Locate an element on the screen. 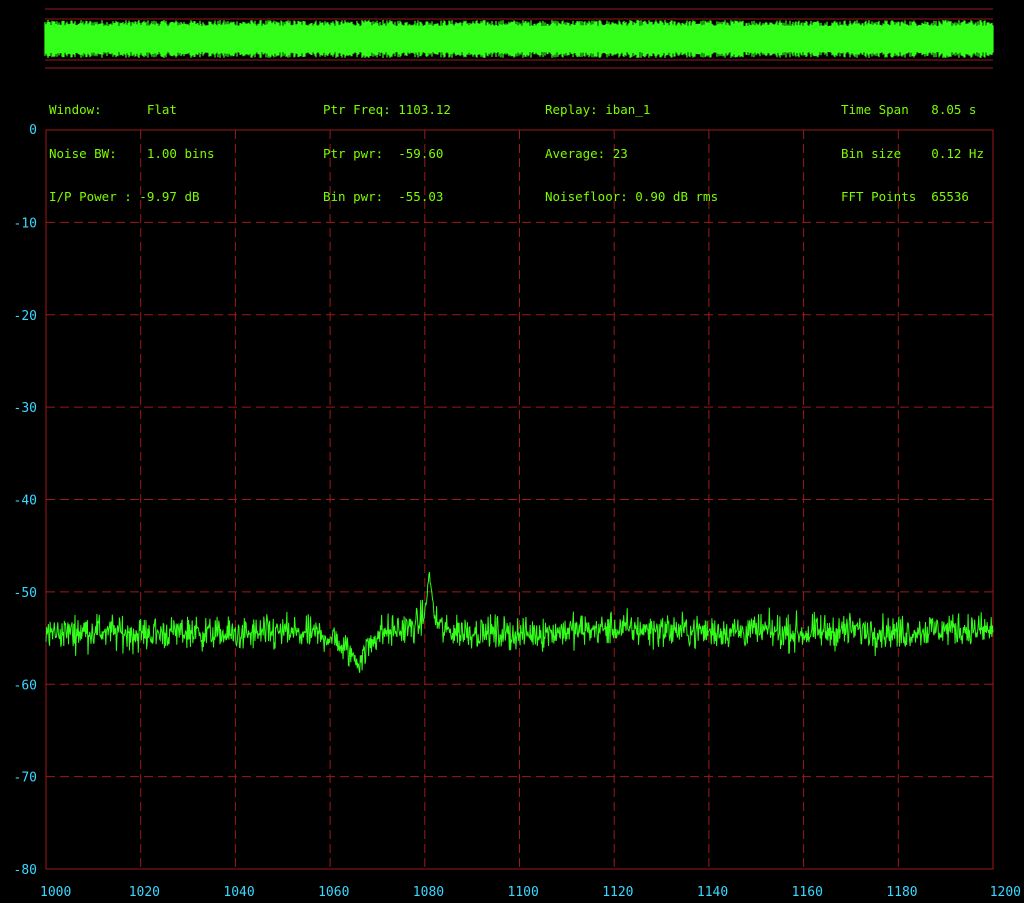 This screenshot has height=903, width=1024. time-span-readout: Time Span 8.05 s is located at coordinates (909, 109).